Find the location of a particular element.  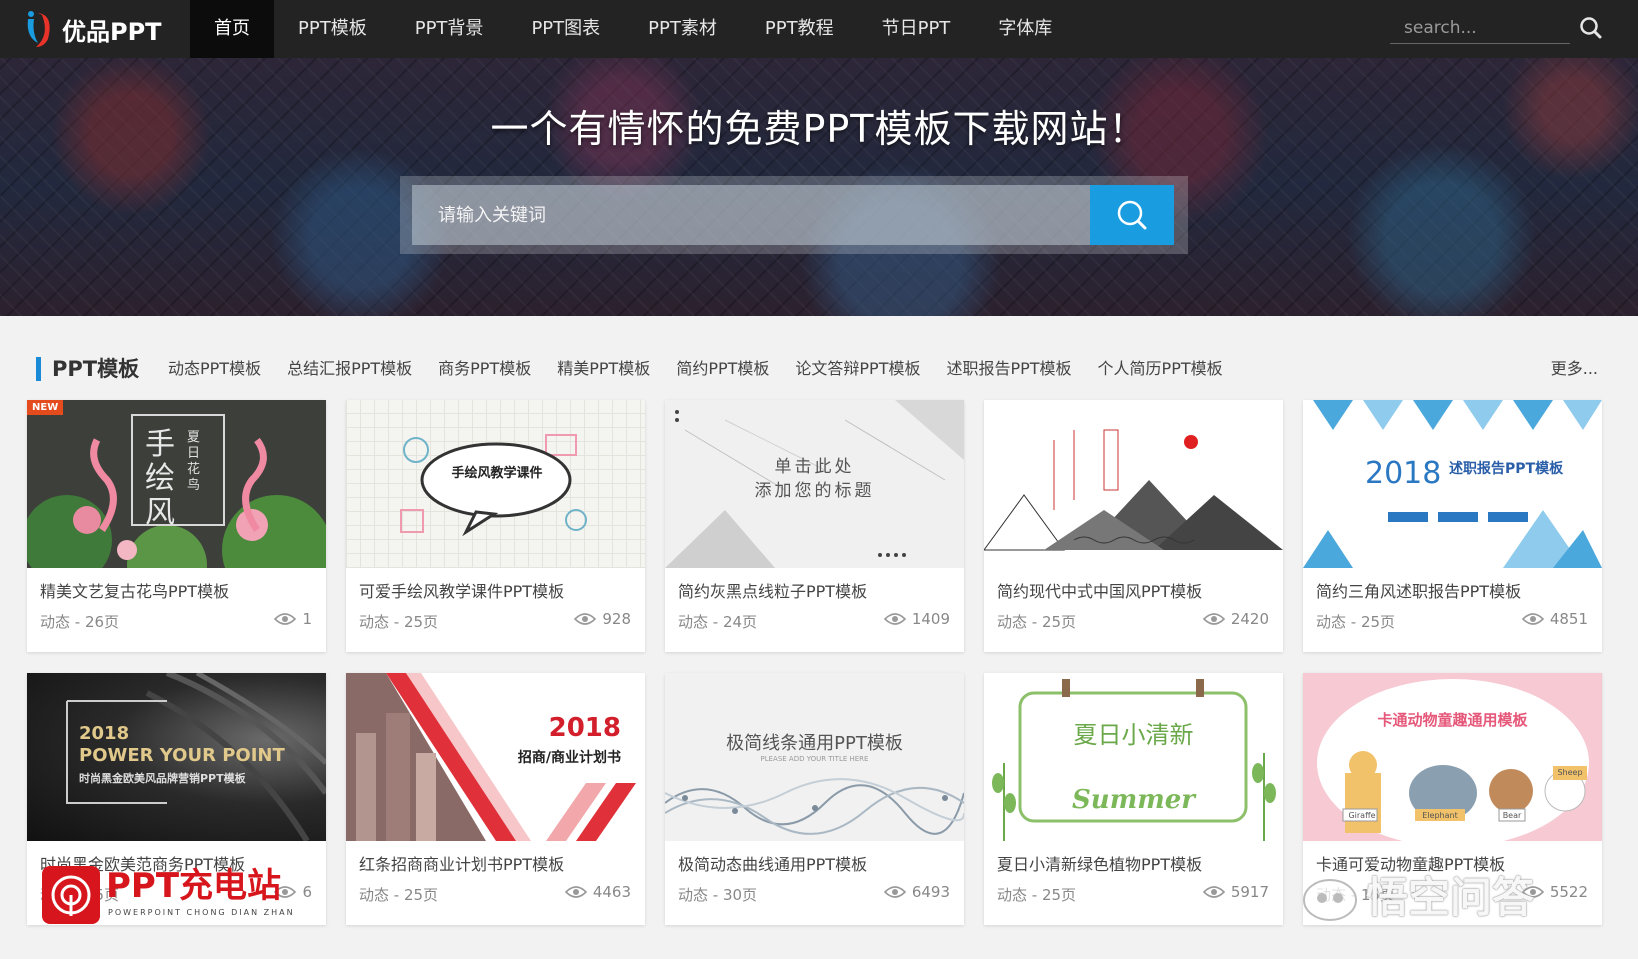

template-thumbnail: 夏日小清新 Summer is located at coordinates (1133, 757).